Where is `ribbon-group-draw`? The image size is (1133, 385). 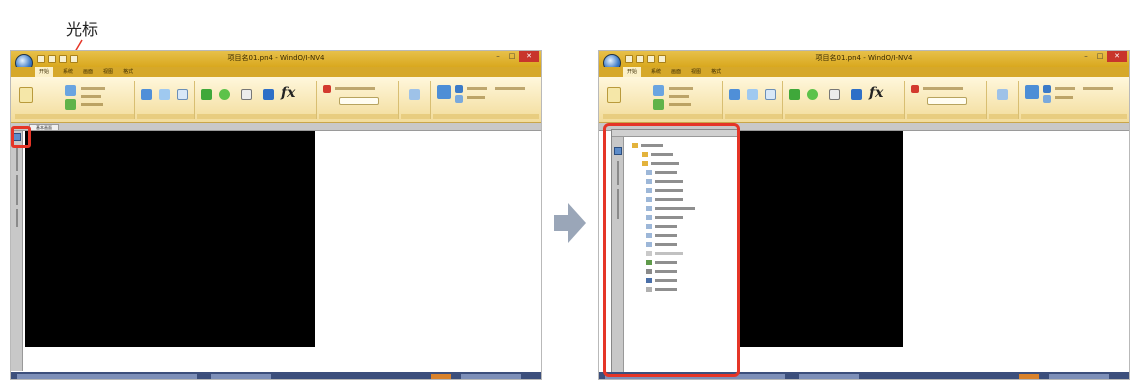
ribbon-group-draw is located at coordinates (754, 100).